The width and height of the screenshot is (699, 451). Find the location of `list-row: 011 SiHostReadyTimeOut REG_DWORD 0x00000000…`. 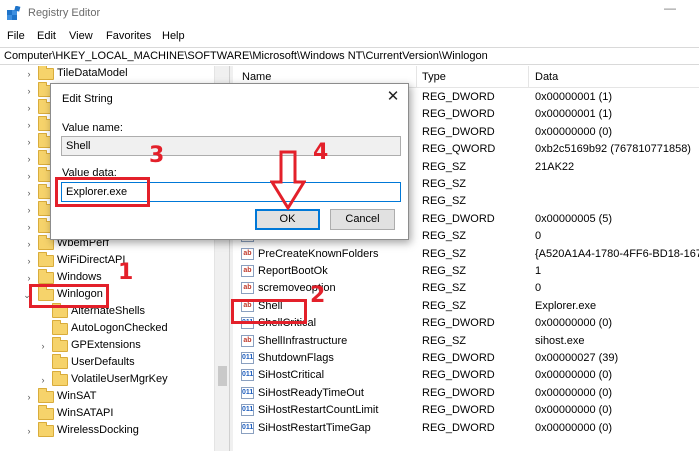

list-row: 011 SiHostReadyTimeOut REG_DWORD 0x00000000… is located at coordinates (466, 393).